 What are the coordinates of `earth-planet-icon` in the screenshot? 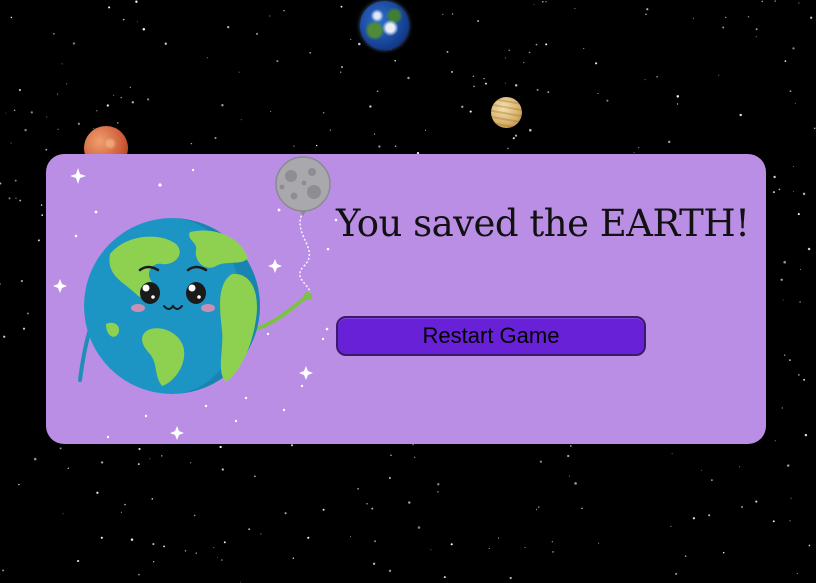 It's located at (384, 25).